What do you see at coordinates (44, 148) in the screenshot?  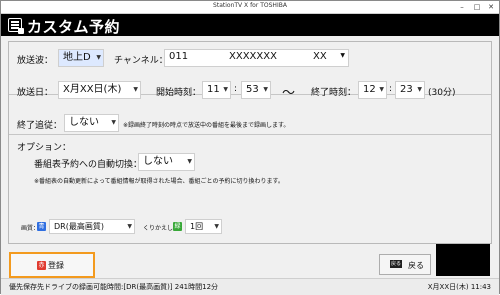 I see `options-label: オプション：` at bounding box center [44, 148].